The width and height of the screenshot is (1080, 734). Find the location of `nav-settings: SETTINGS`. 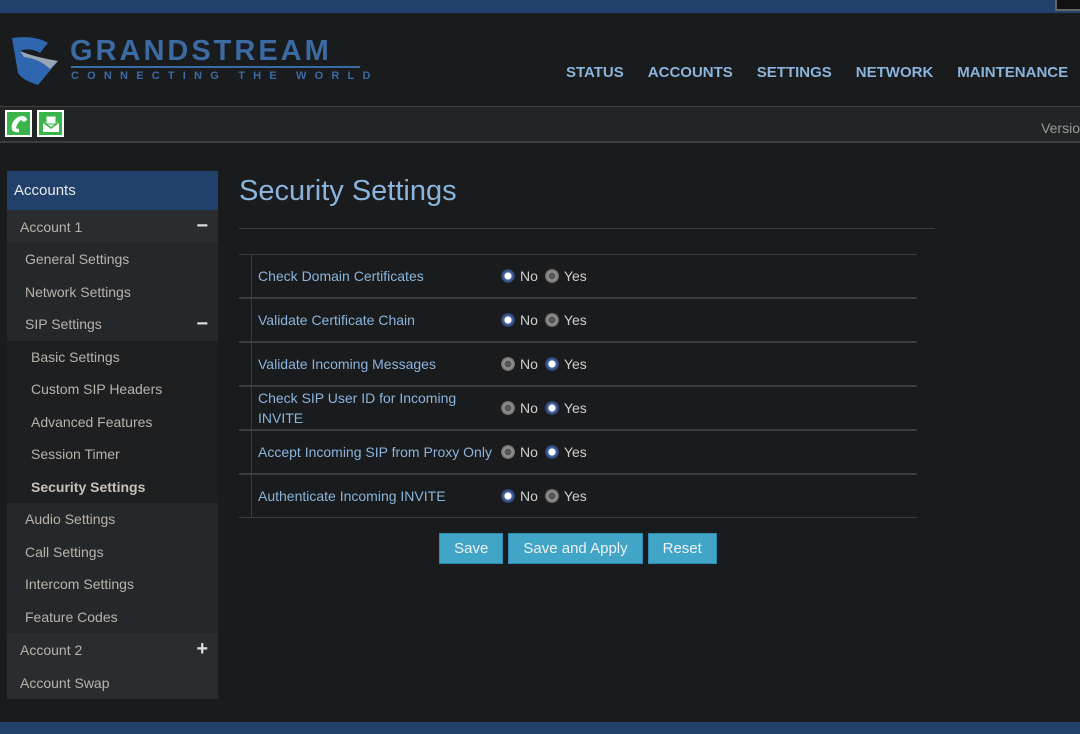

nav-settings: SETTINGS is located at coordinates (794, 72).